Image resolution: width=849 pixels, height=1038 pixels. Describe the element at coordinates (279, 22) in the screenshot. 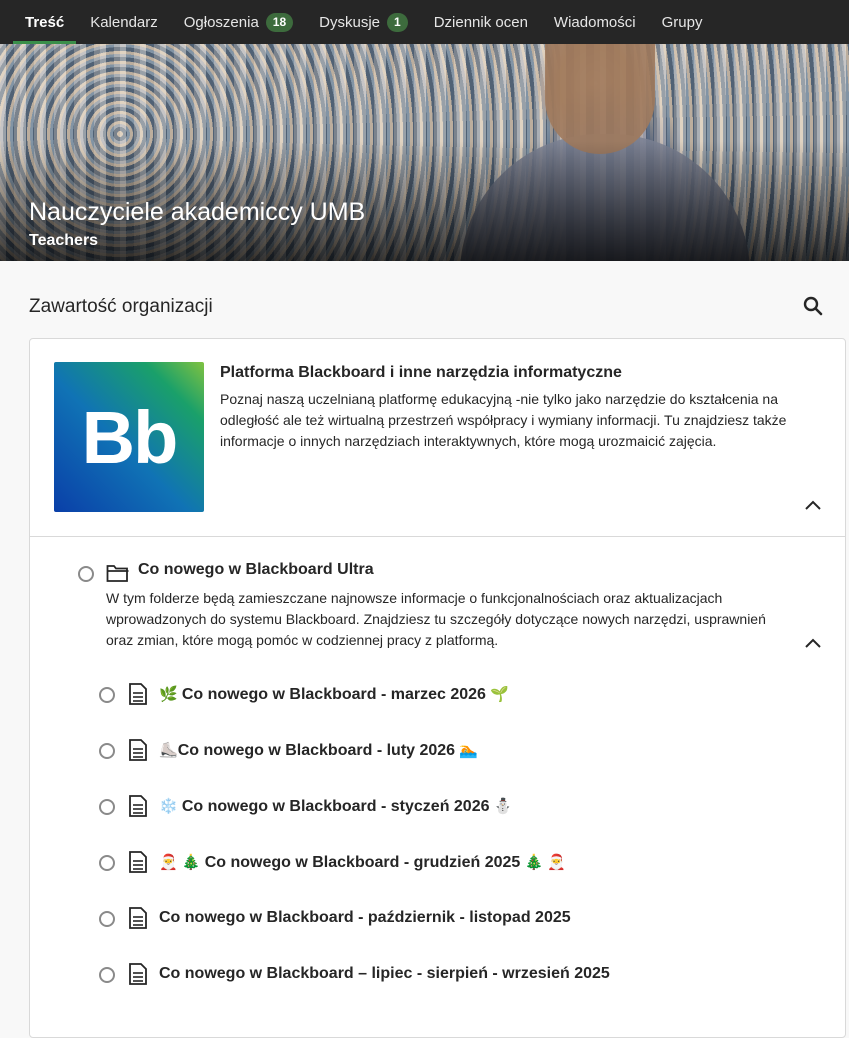

I see `count-badge: 18` at that location.